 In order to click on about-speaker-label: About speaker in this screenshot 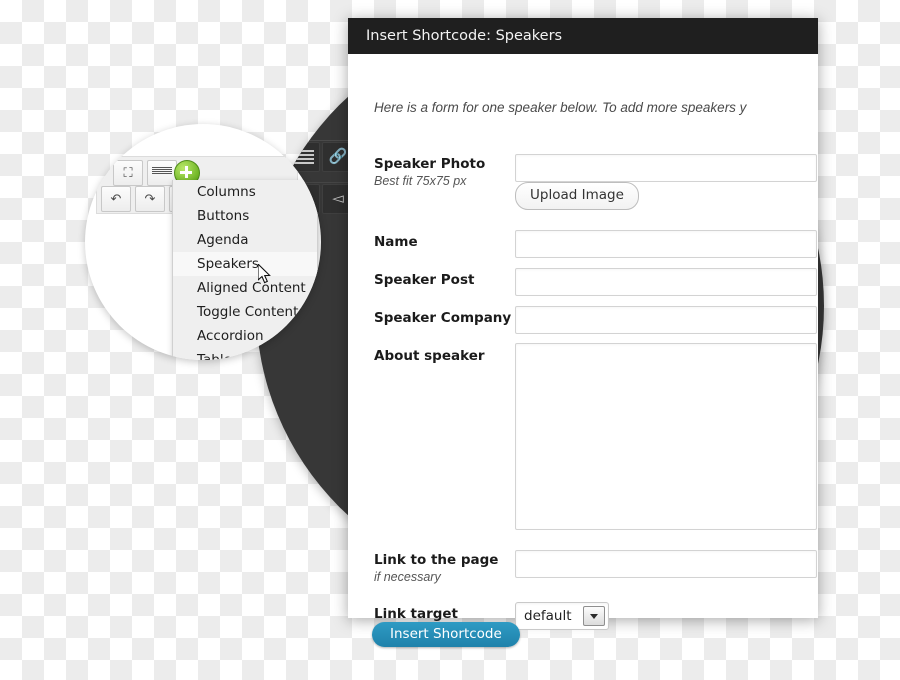, I will do `click(429, 356)`.